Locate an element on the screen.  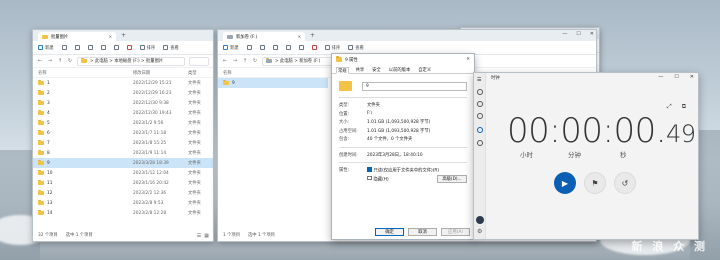
table-row: 4 2022/12/30 19:43 文件夹 is located at coordinates (123, 113).